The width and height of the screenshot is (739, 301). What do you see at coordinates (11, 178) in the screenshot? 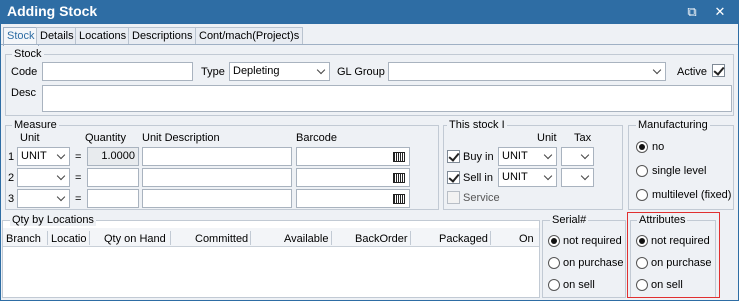
I see `measure-row-number: 2` at bounding box center [11, 178].